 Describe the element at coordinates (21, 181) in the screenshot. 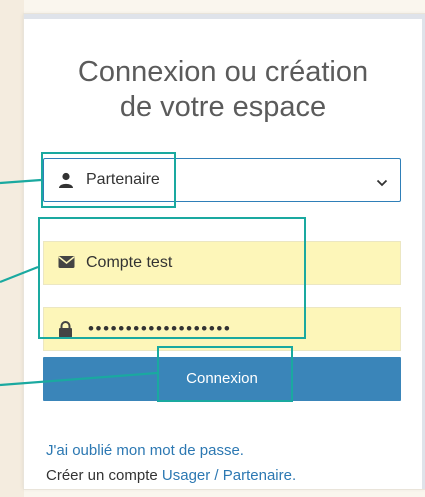

I see `callout-line-account-type` at that location.